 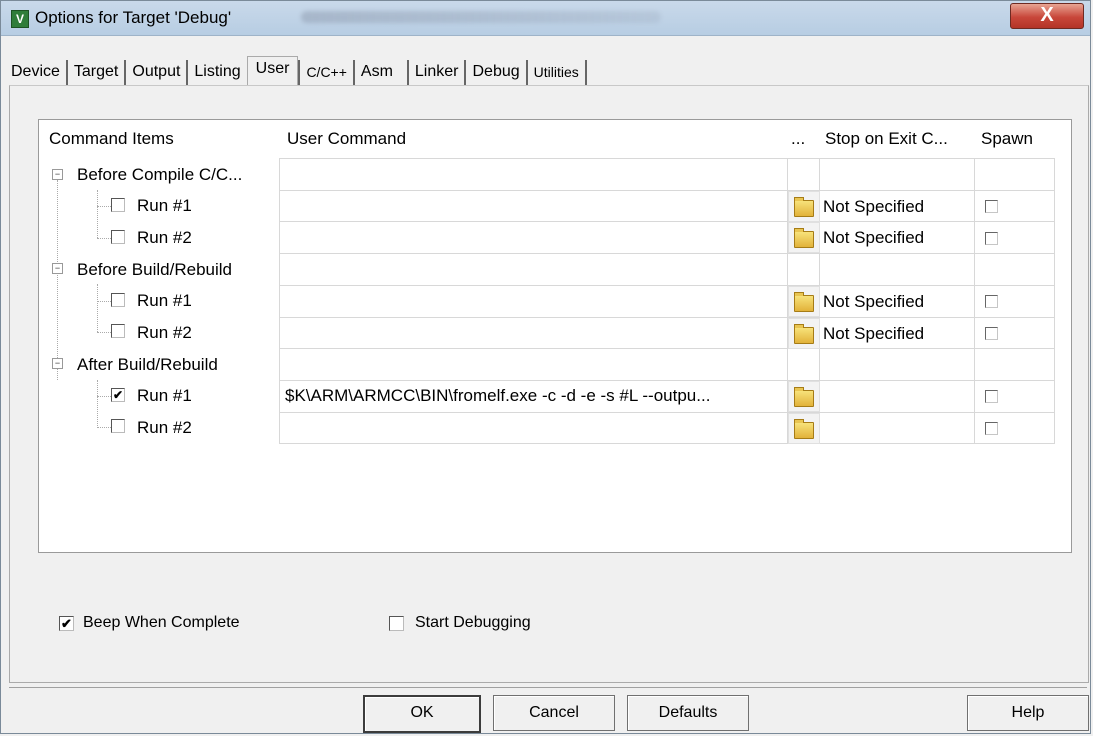 I want to click on title-bar: V Options for Target 'Debug' X, so click(x=545, y=18).